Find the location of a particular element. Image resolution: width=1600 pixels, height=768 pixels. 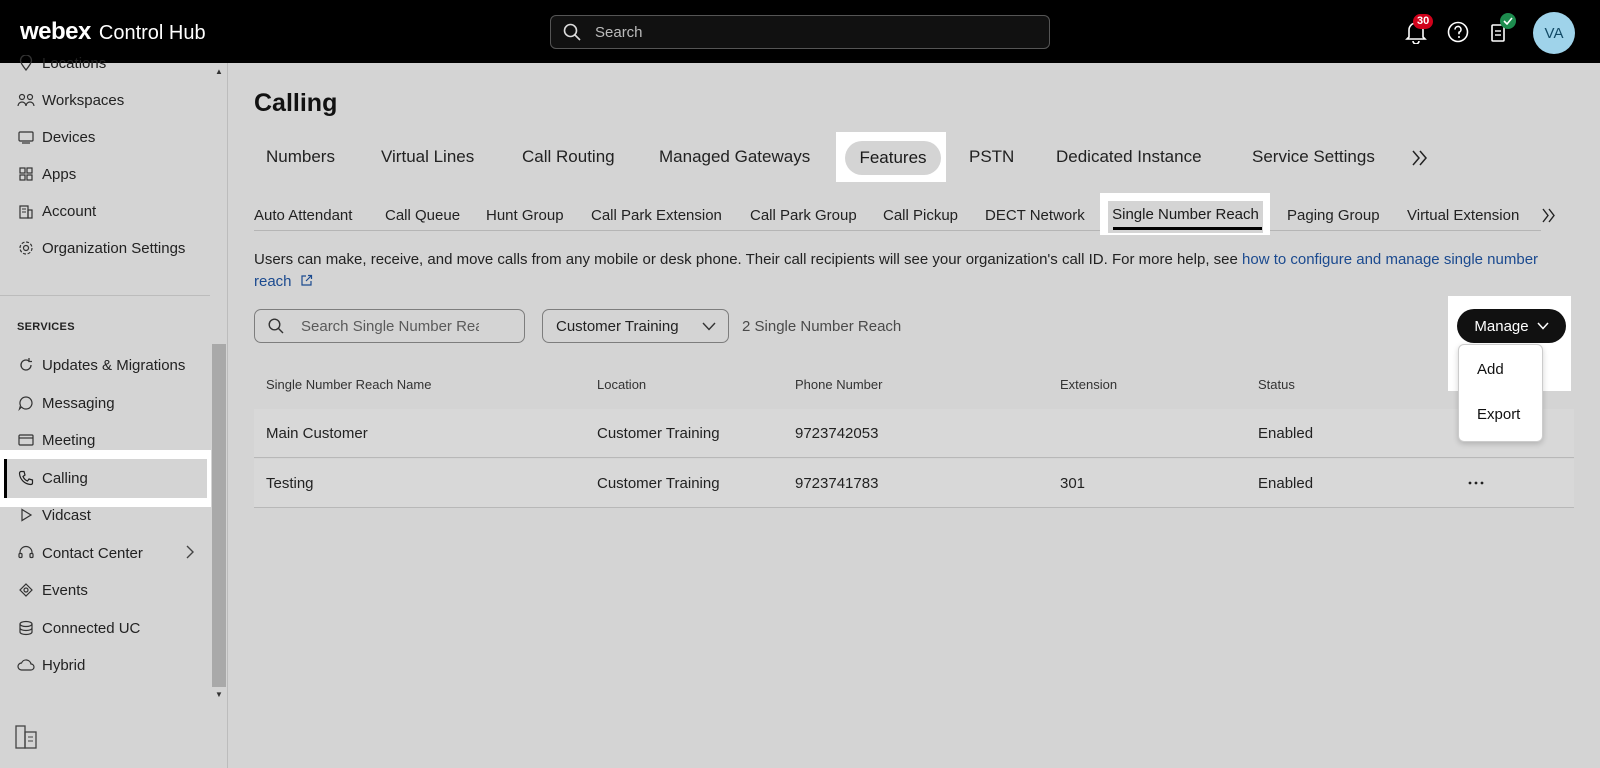

sidebar-item-apps: Apps is located at coordinates (103, 174).